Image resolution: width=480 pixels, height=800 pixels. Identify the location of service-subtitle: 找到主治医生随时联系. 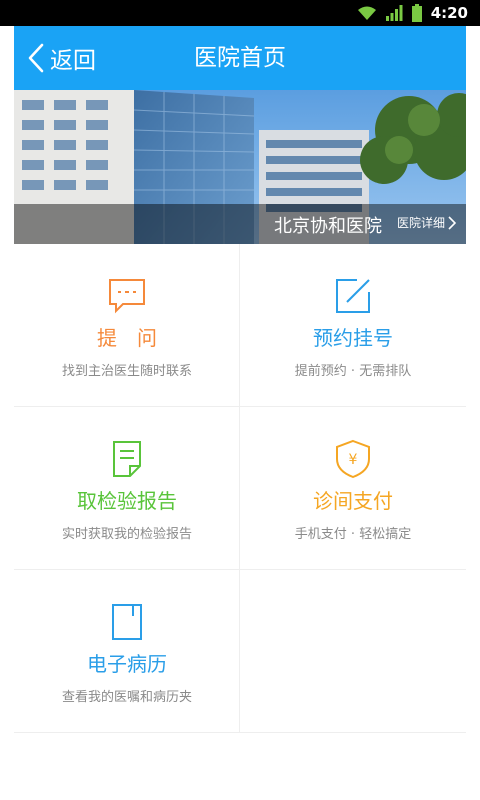
(126, 371).